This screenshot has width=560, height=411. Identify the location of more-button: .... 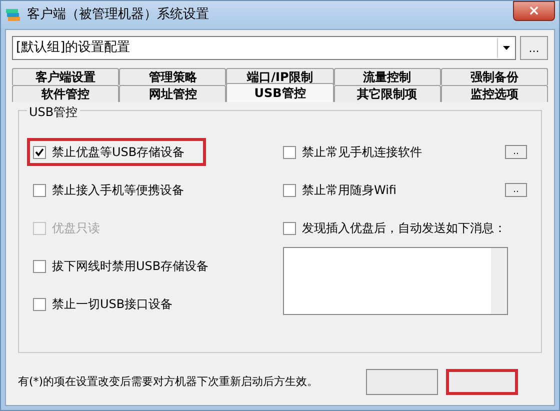
(534, 48).